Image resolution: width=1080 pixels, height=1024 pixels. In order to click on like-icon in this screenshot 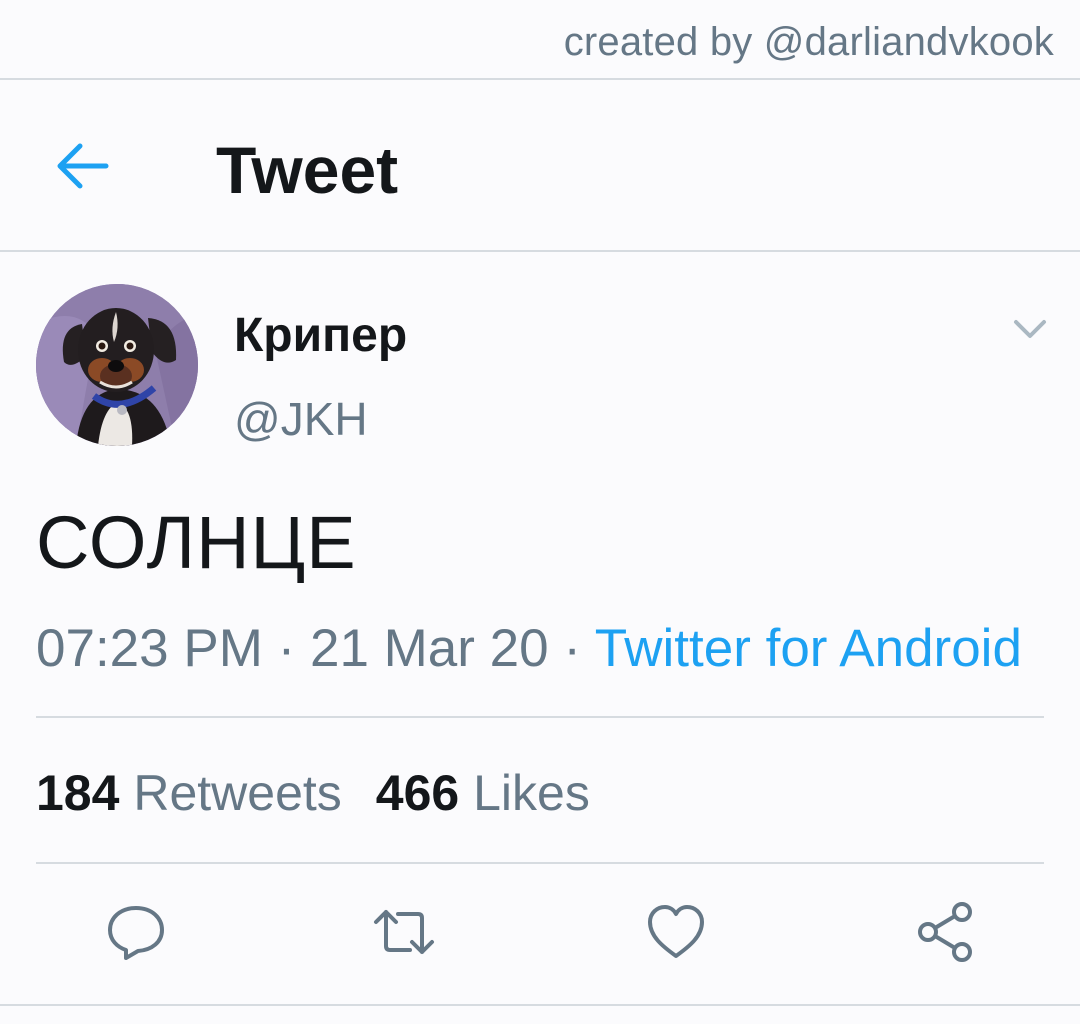, I will do `click(676, 931)`.